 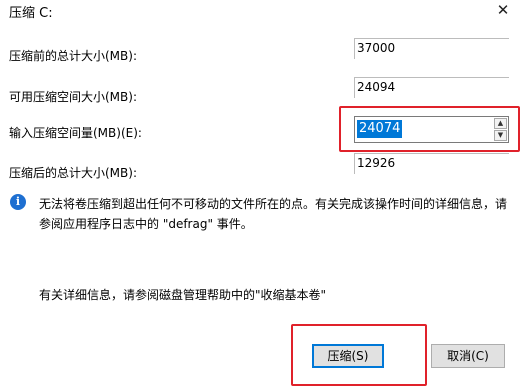 What do you see at coordinates (431, 87) in the screenshot?
I see `available-space-value: 24094` at bounding box center [431, 87].